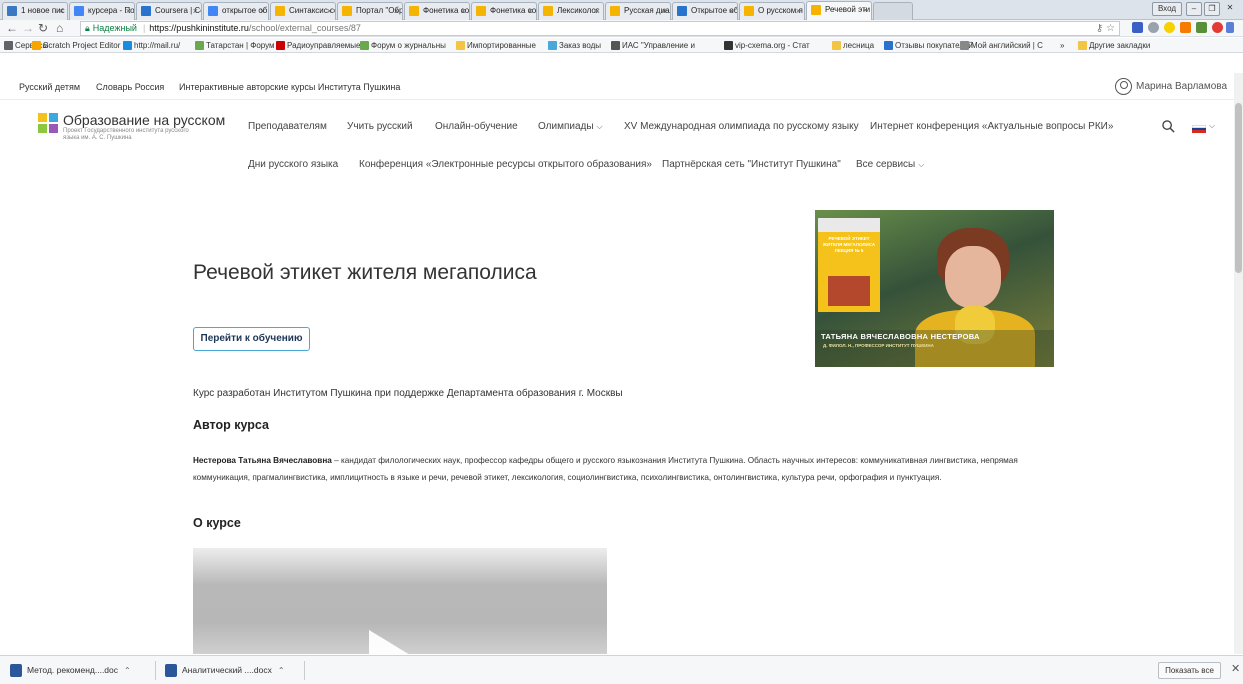 This screenshot has width=1243, height=684. Describe the element at coordinates (102, 11) in the screenshot. I see `browser-tab: курсера - По ×` at that location.